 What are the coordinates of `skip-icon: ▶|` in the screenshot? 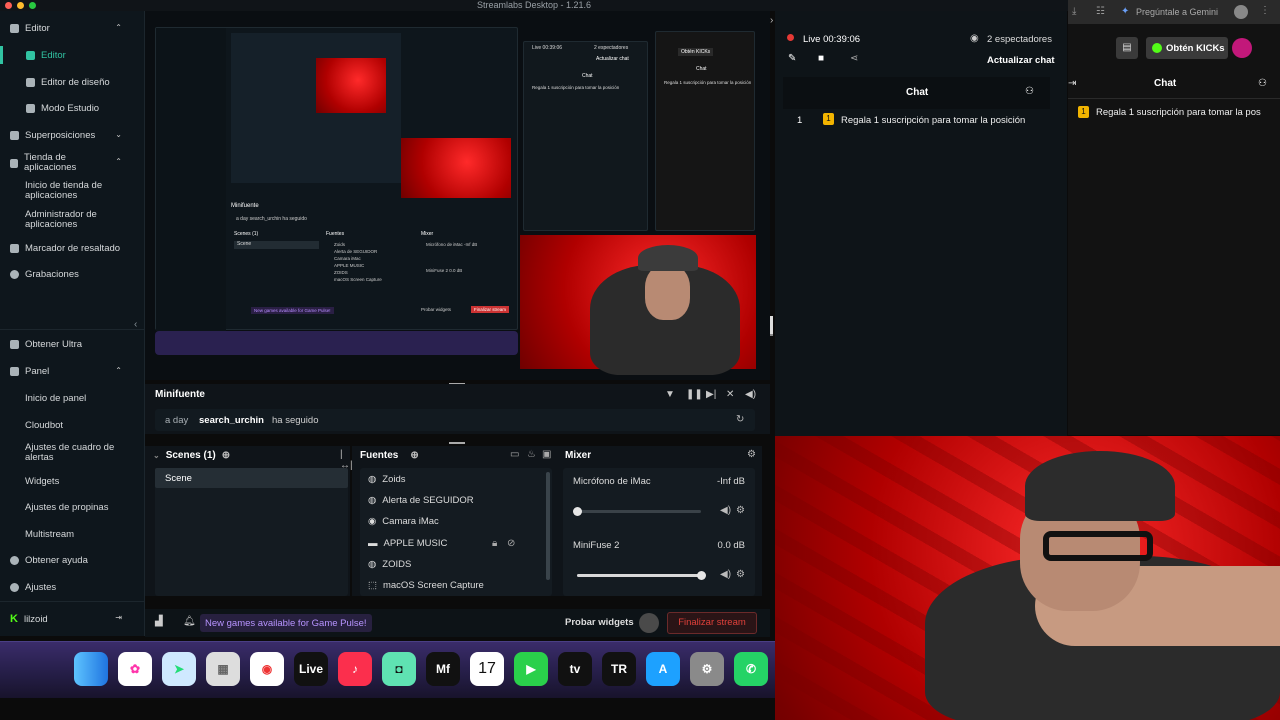 It's located at (711, 394).